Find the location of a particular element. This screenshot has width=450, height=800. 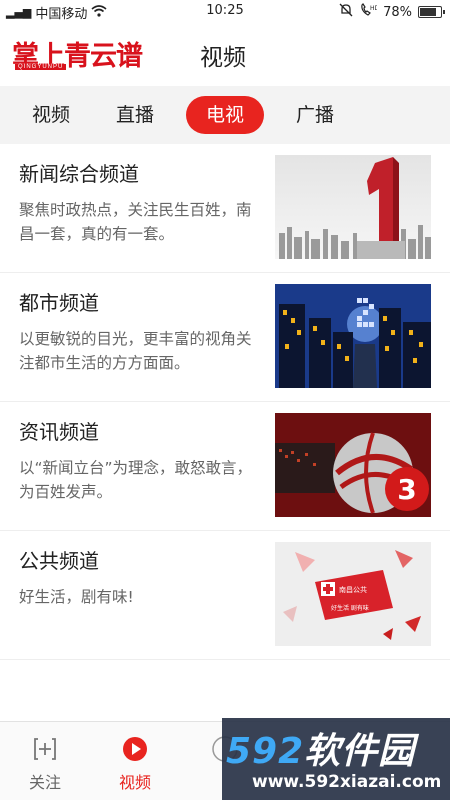

nav-follow: 关注 is located at coordinates (45, 761).